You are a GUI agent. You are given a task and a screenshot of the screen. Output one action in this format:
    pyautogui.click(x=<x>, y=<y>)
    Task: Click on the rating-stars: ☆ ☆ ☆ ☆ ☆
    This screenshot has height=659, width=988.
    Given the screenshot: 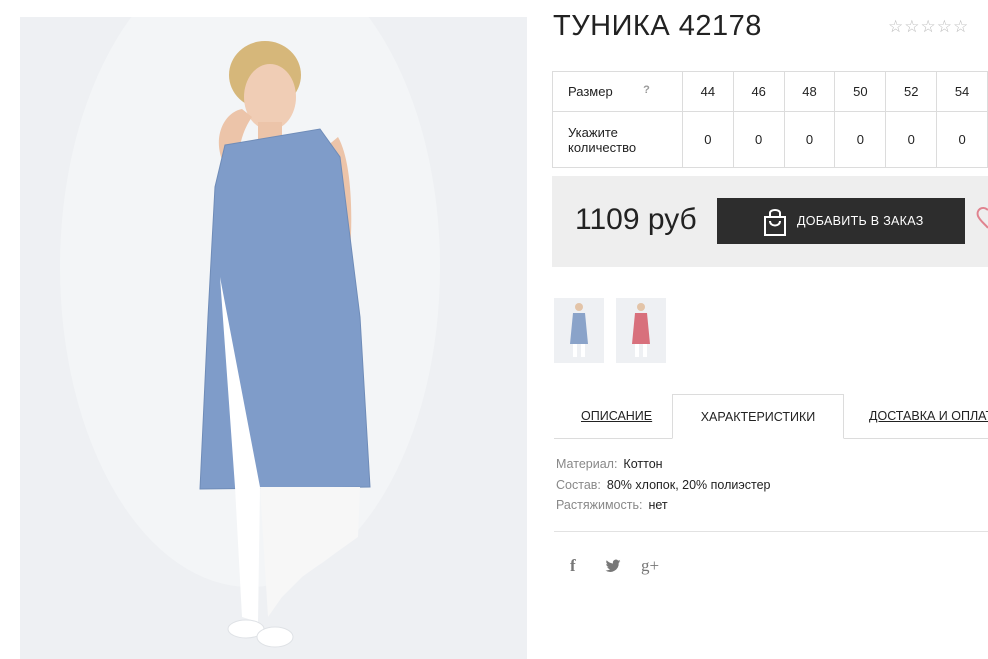 What is the action you would take?
    pyautogui.click(x=928, y=27)
    